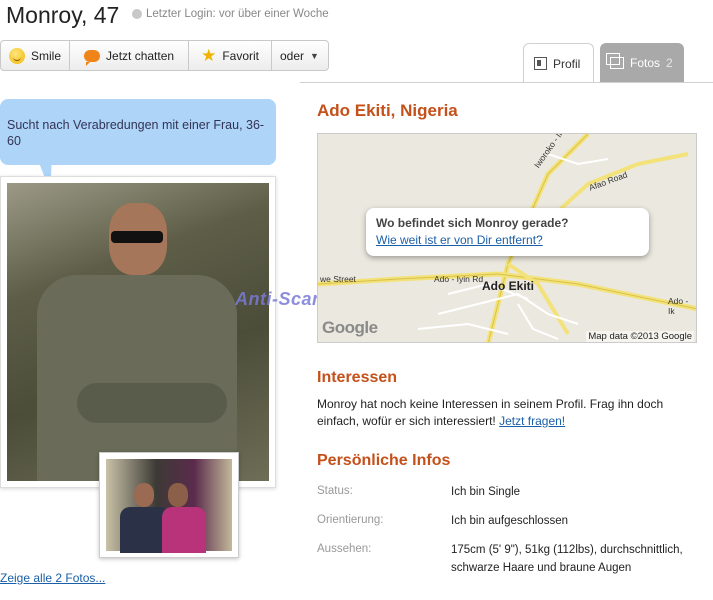 The image size is (713, 600). I want to click on location-title: Ado Ekiti, Nigeria, so click(387, 110).